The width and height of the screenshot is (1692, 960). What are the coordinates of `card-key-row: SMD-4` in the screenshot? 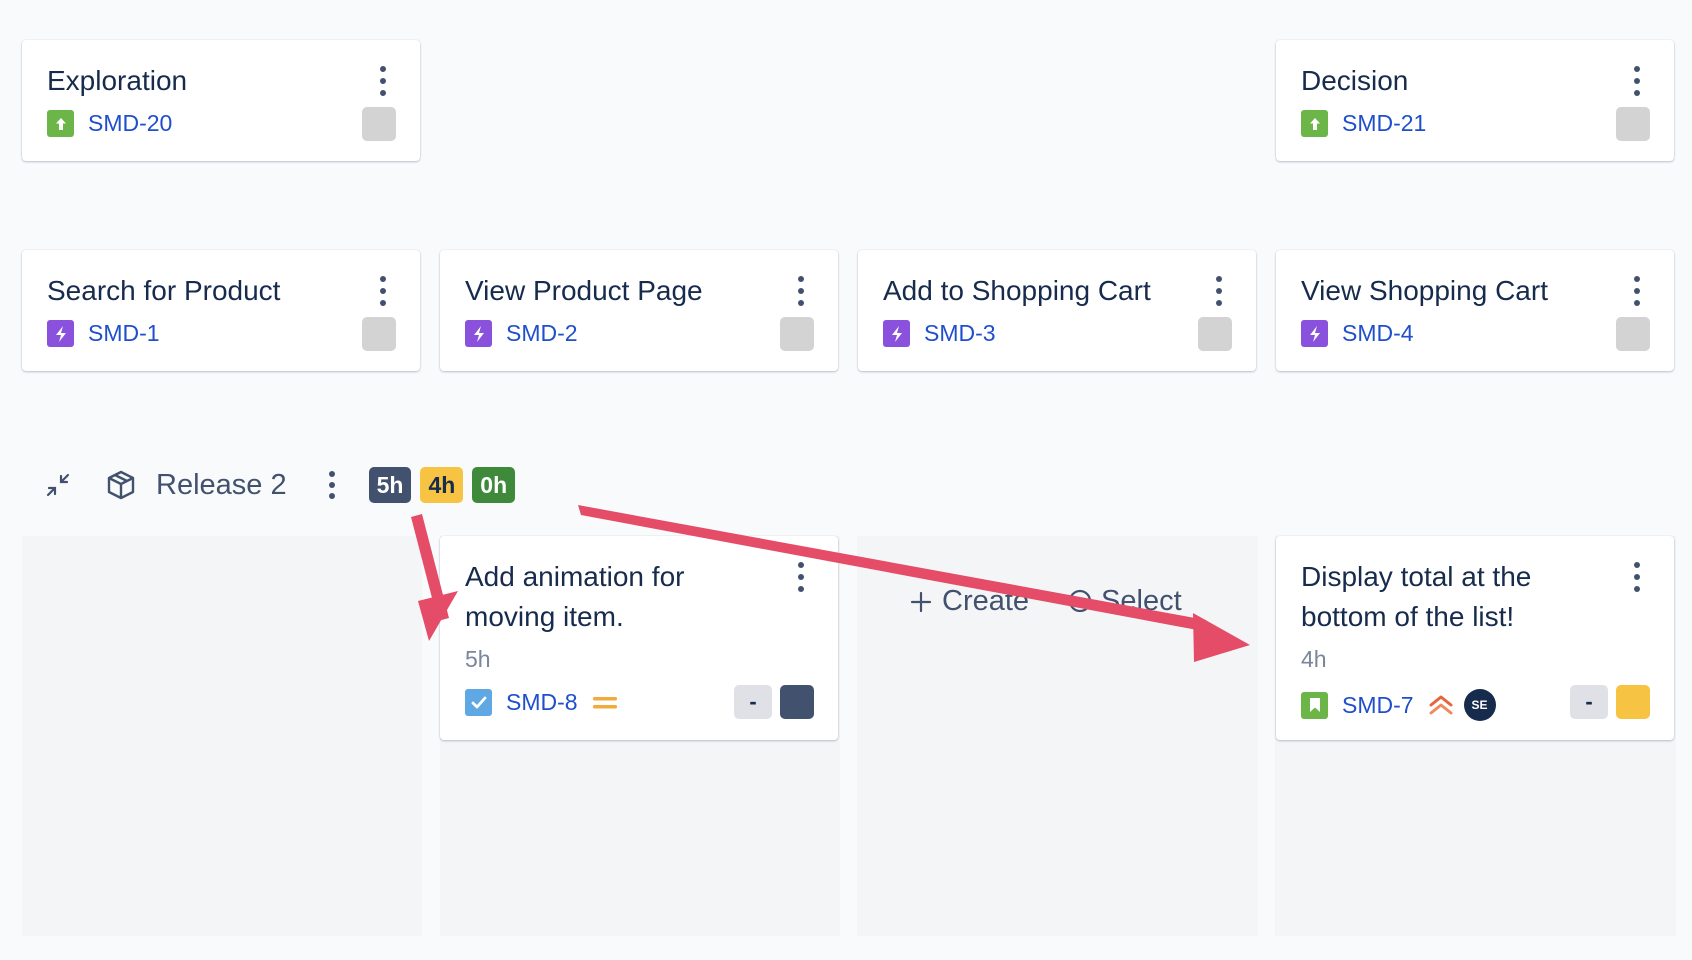 It's located at (1357, 333).